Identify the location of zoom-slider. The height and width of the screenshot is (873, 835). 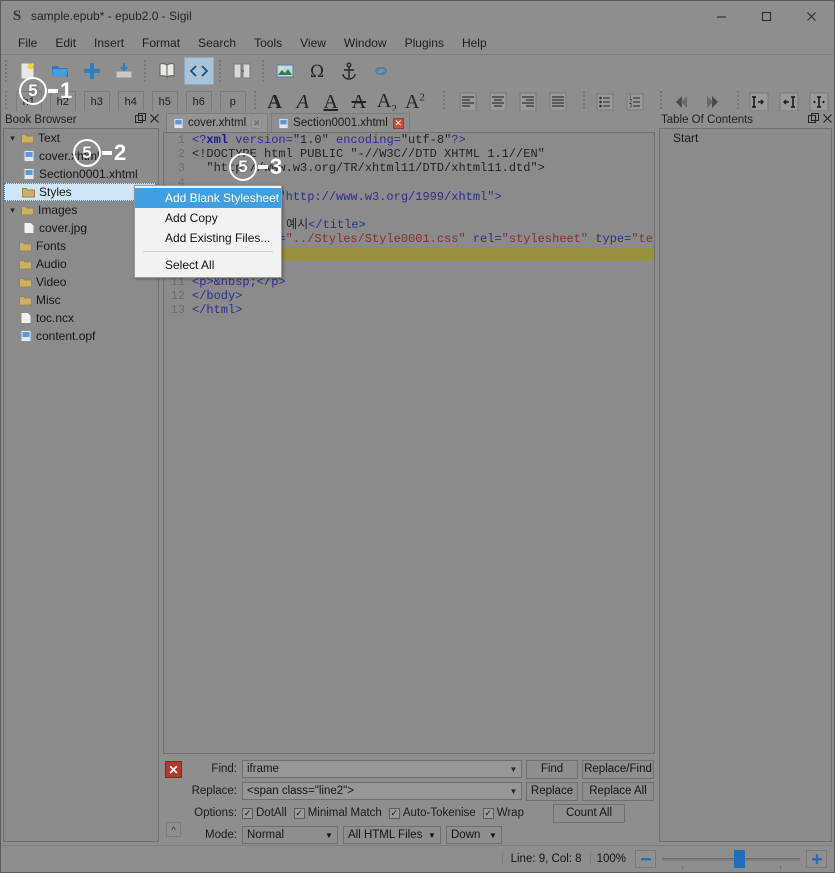
(731, 859).